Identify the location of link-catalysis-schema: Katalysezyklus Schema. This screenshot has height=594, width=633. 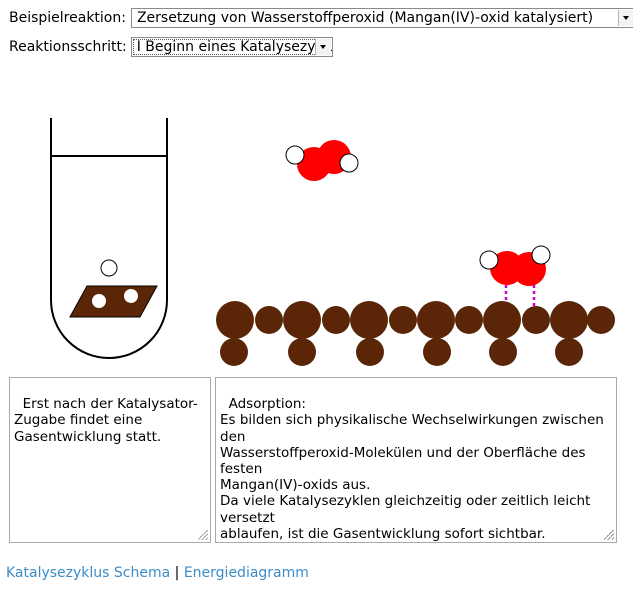
(88, 573).